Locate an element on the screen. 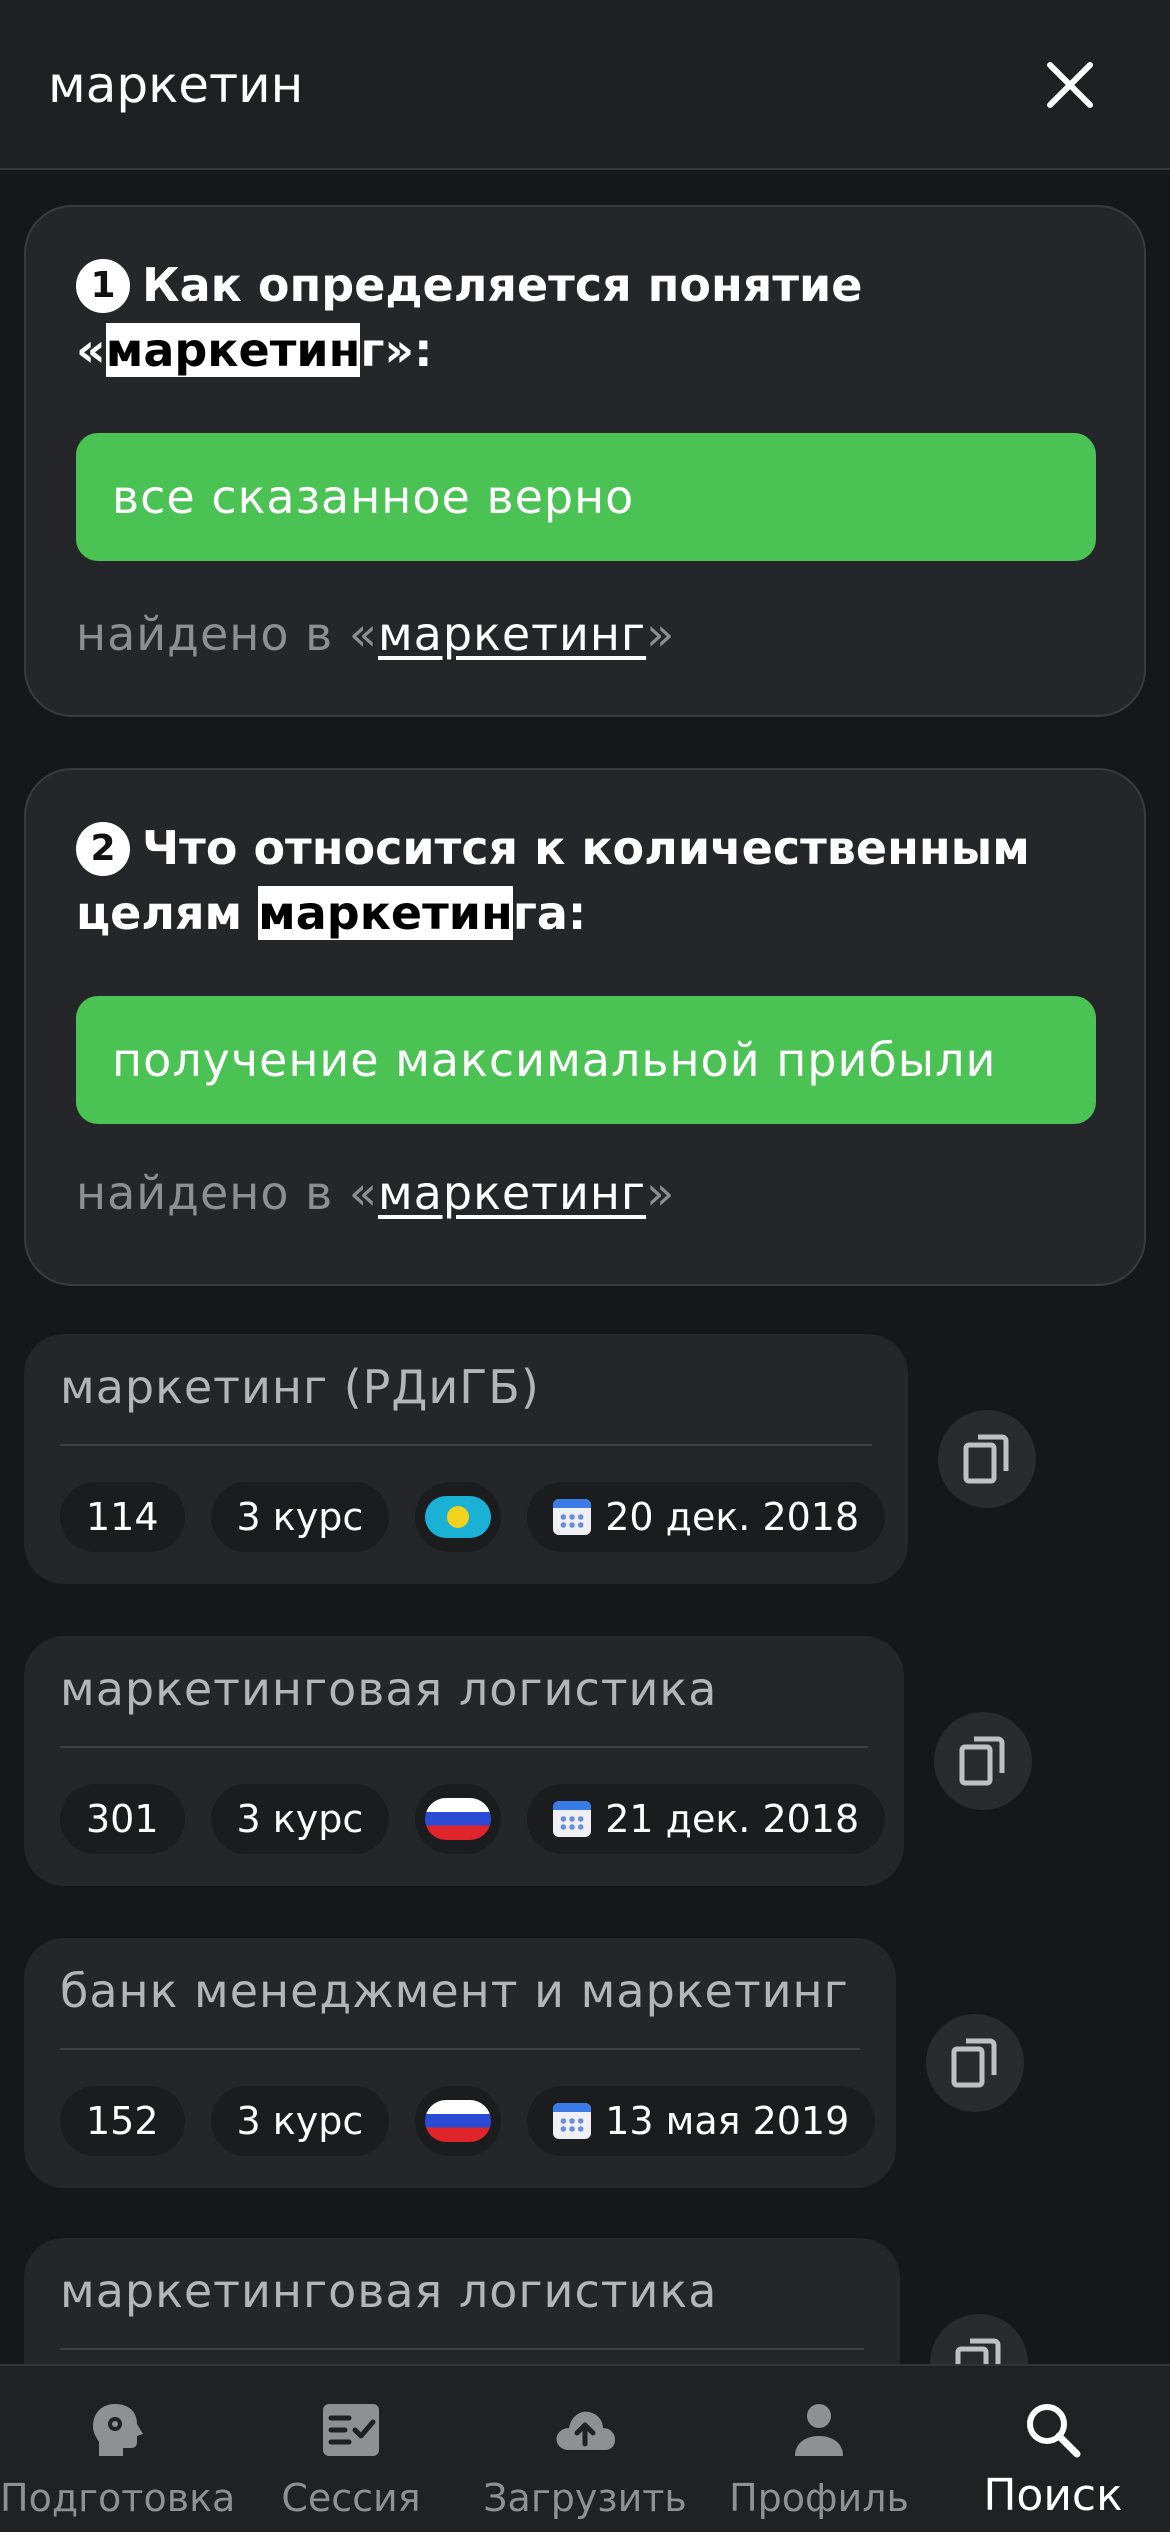 The height and width of the screenshot is (2532, 1170). tab-preparation: Подготовка is located at coordinates (118, 2449).